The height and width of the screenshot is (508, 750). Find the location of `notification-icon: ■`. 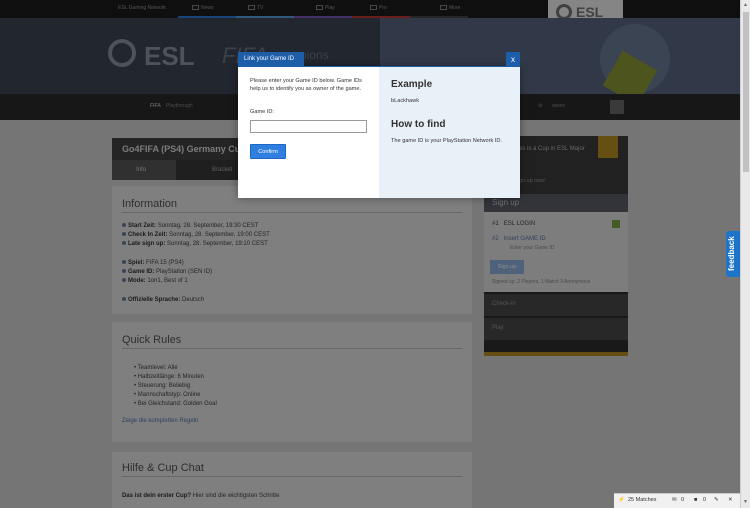

notification-icon: ■ is located at coordinates (695, 500).